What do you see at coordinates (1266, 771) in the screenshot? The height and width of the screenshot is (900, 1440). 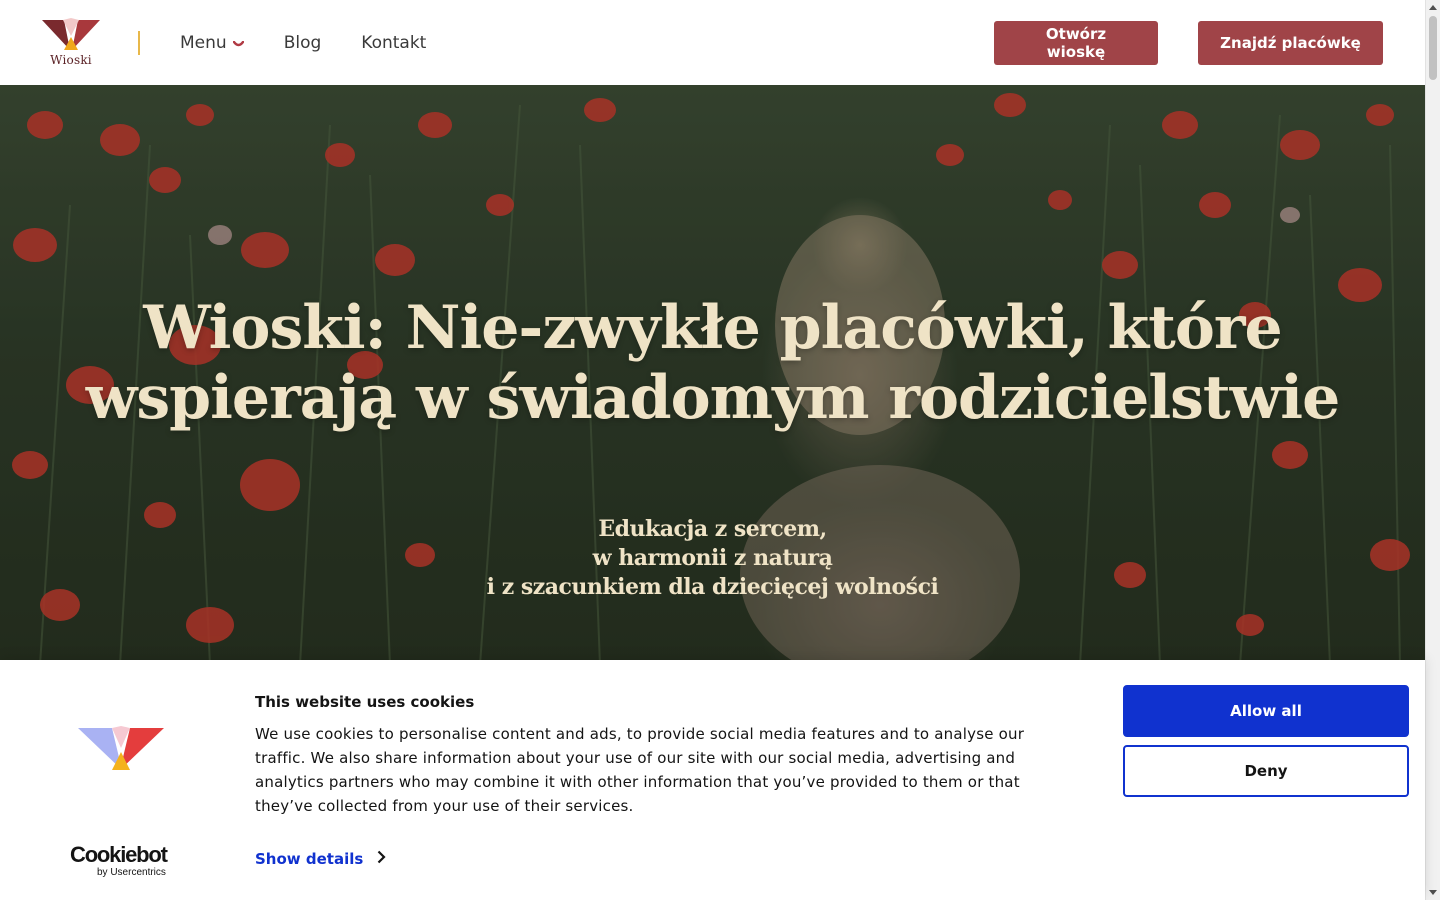 I see `deny-button: Deny` at bounding box center [1266, 771].